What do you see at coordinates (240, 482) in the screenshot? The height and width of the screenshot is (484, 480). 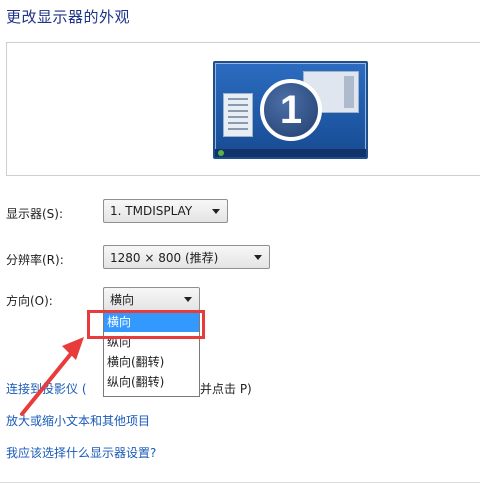 I see `bottom-divider` at bounding box center [240, 482].